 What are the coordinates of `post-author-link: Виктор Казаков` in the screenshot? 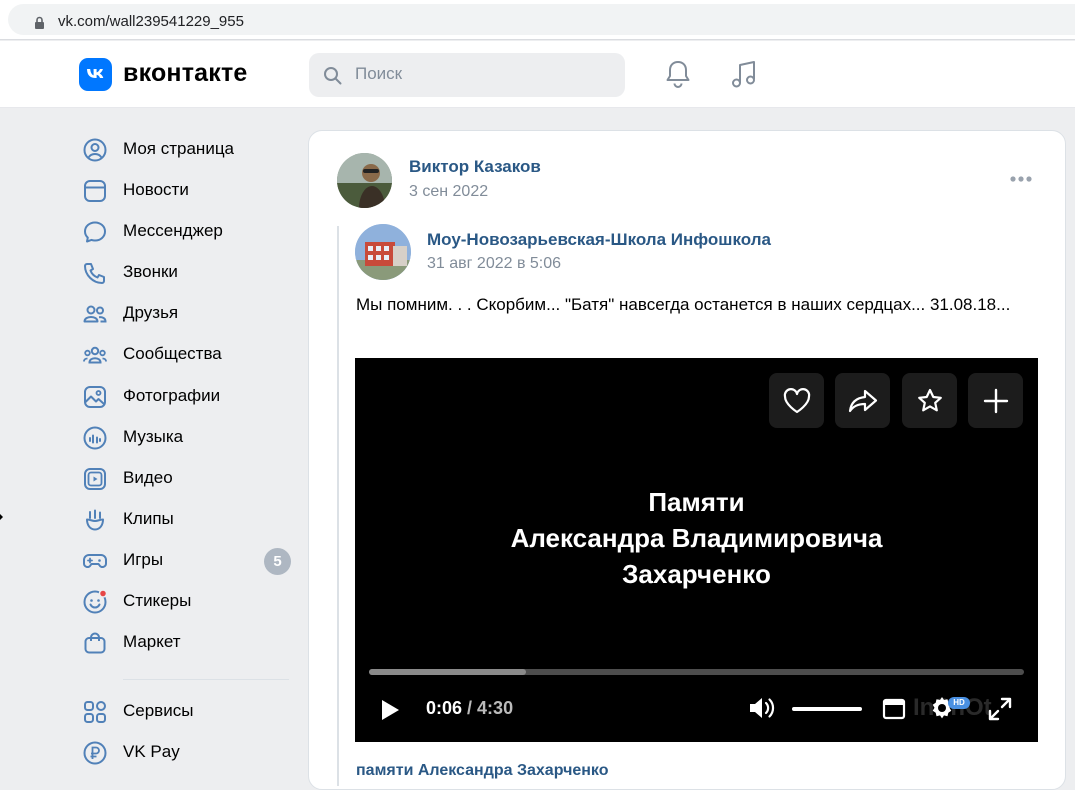 It's located at (475, 167).